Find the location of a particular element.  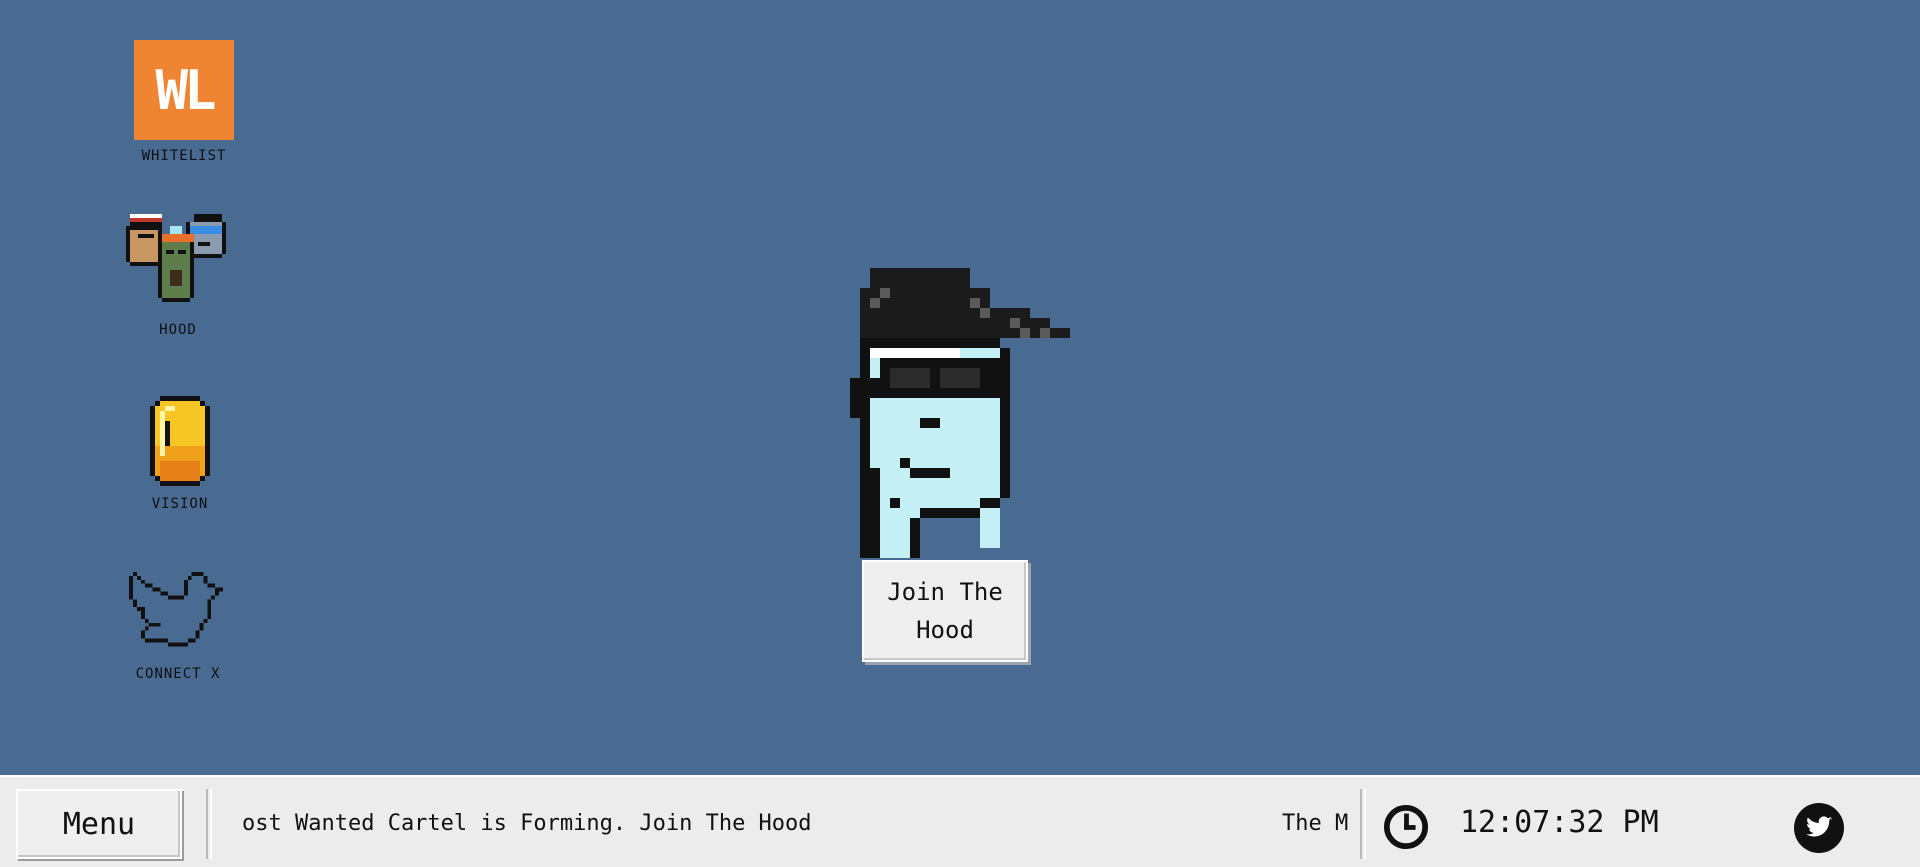

menu-button-label: Menu is located at coordinates (99, 824).